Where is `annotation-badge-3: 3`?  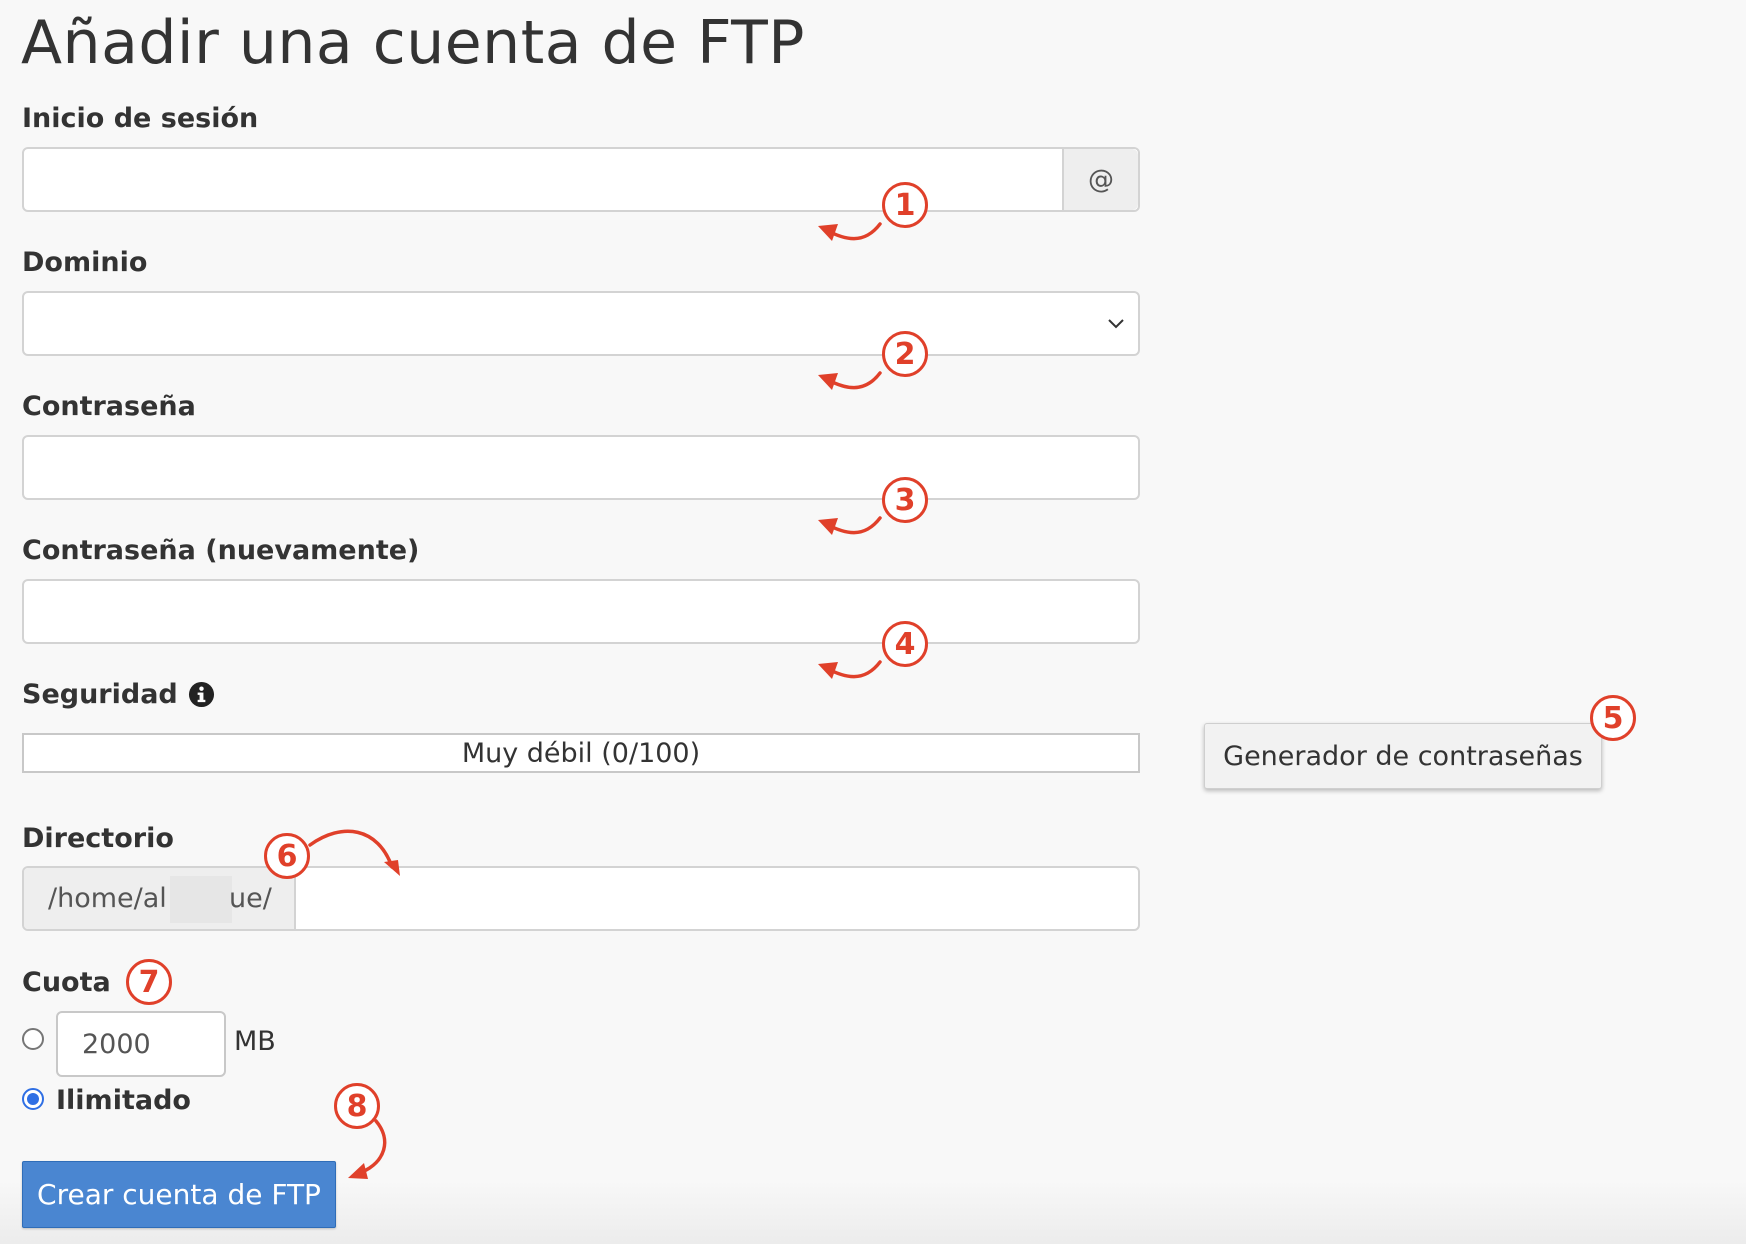
annotation-badge-3: 3 is located at coordinates (905, 500).